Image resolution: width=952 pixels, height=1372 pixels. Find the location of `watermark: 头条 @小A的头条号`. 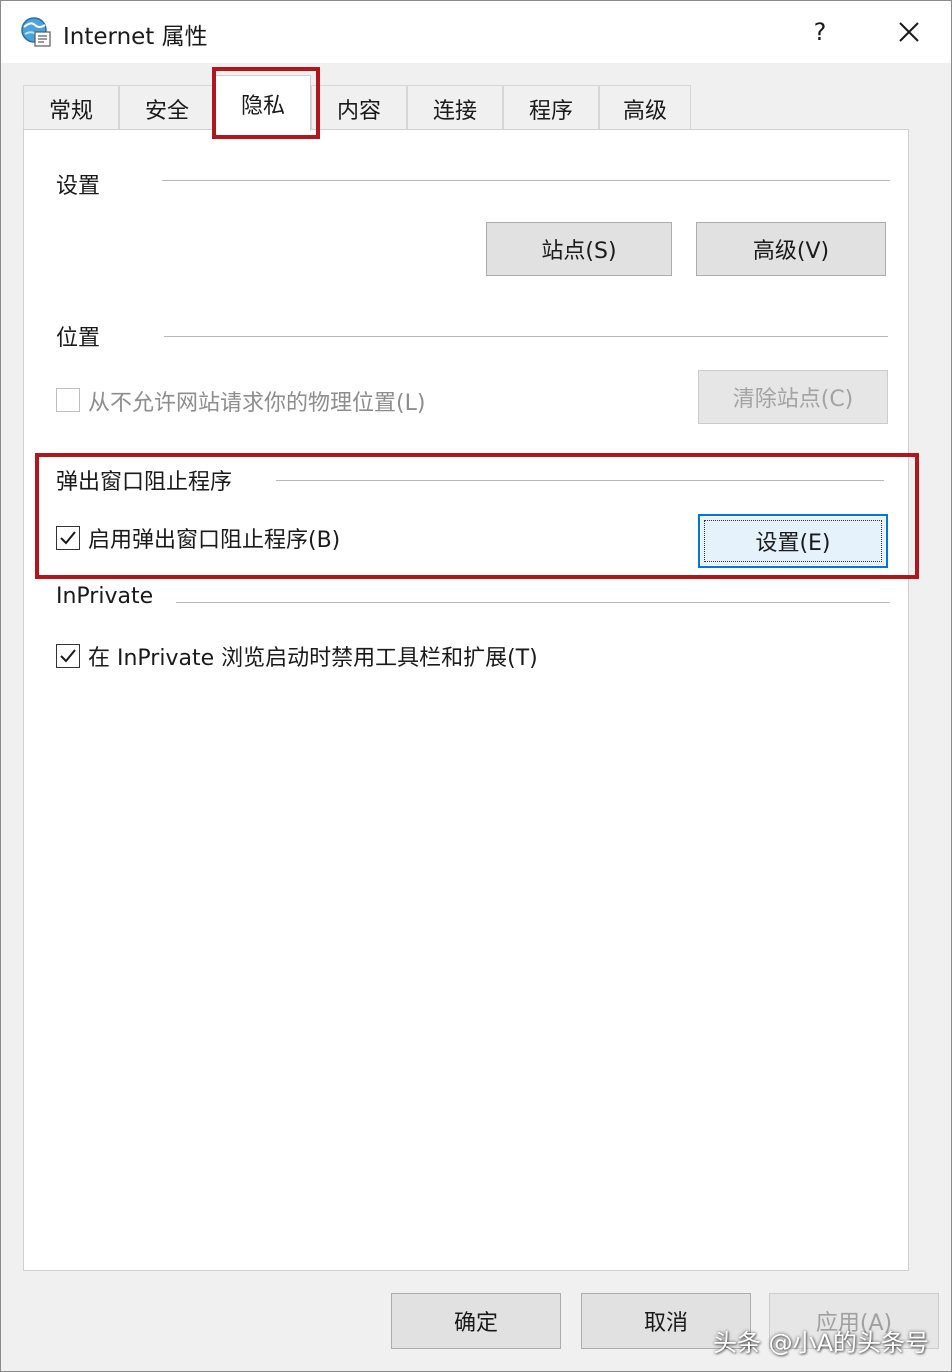

watermark: 头条 @小A的头条号 is located at coordinates (821, 1343).